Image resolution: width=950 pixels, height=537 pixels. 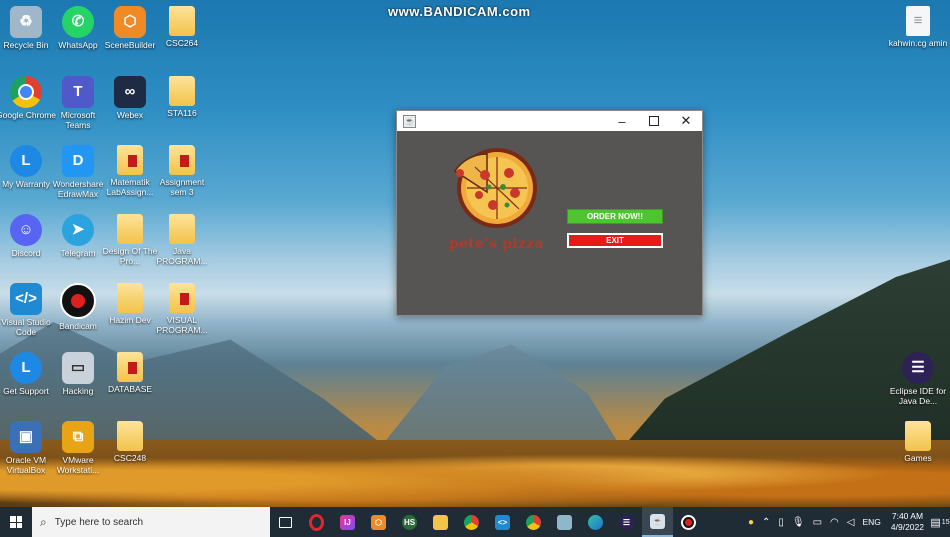 I want to click on desktop-icon-hazim-dev-folder: Hazim Dev, so click(x=130, y=304).